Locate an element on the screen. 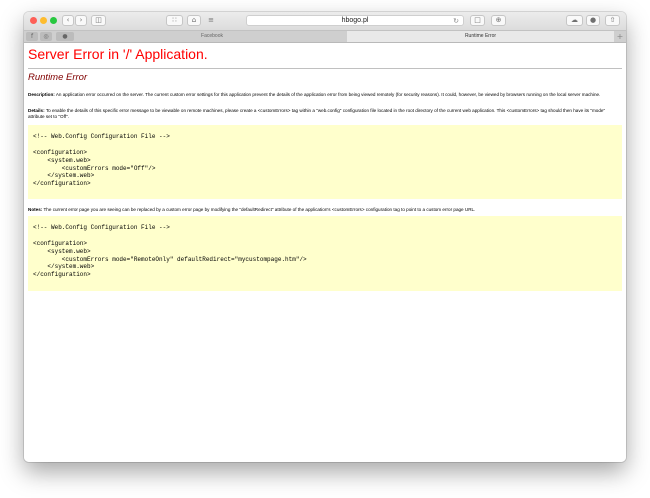 The width and height of the screenshot is (650, 498). forward-arrow-icon: › is located at coordinates (81, 20).